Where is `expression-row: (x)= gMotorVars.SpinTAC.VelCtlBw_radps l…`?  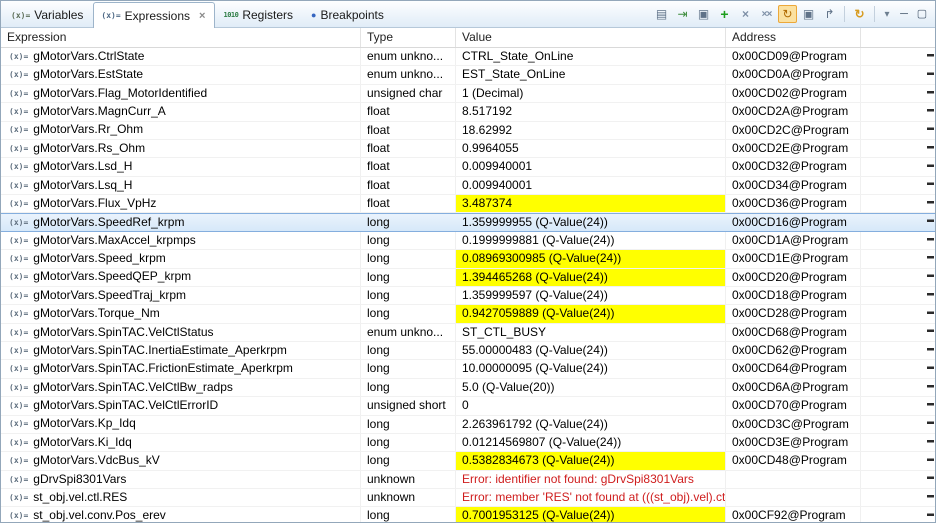
expression-row: (x)= gMotorVars.SpinTAC.VelCtlBw_radps l… is located at coordinates (468, 388).